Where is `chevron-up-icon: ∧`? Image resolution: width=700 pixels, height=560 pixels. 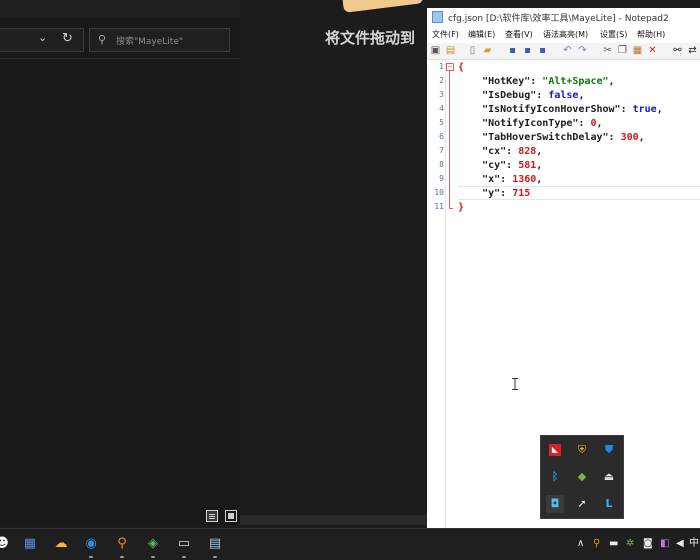
chevron-up-icon: ∧ is located at coordinates (580, 544).